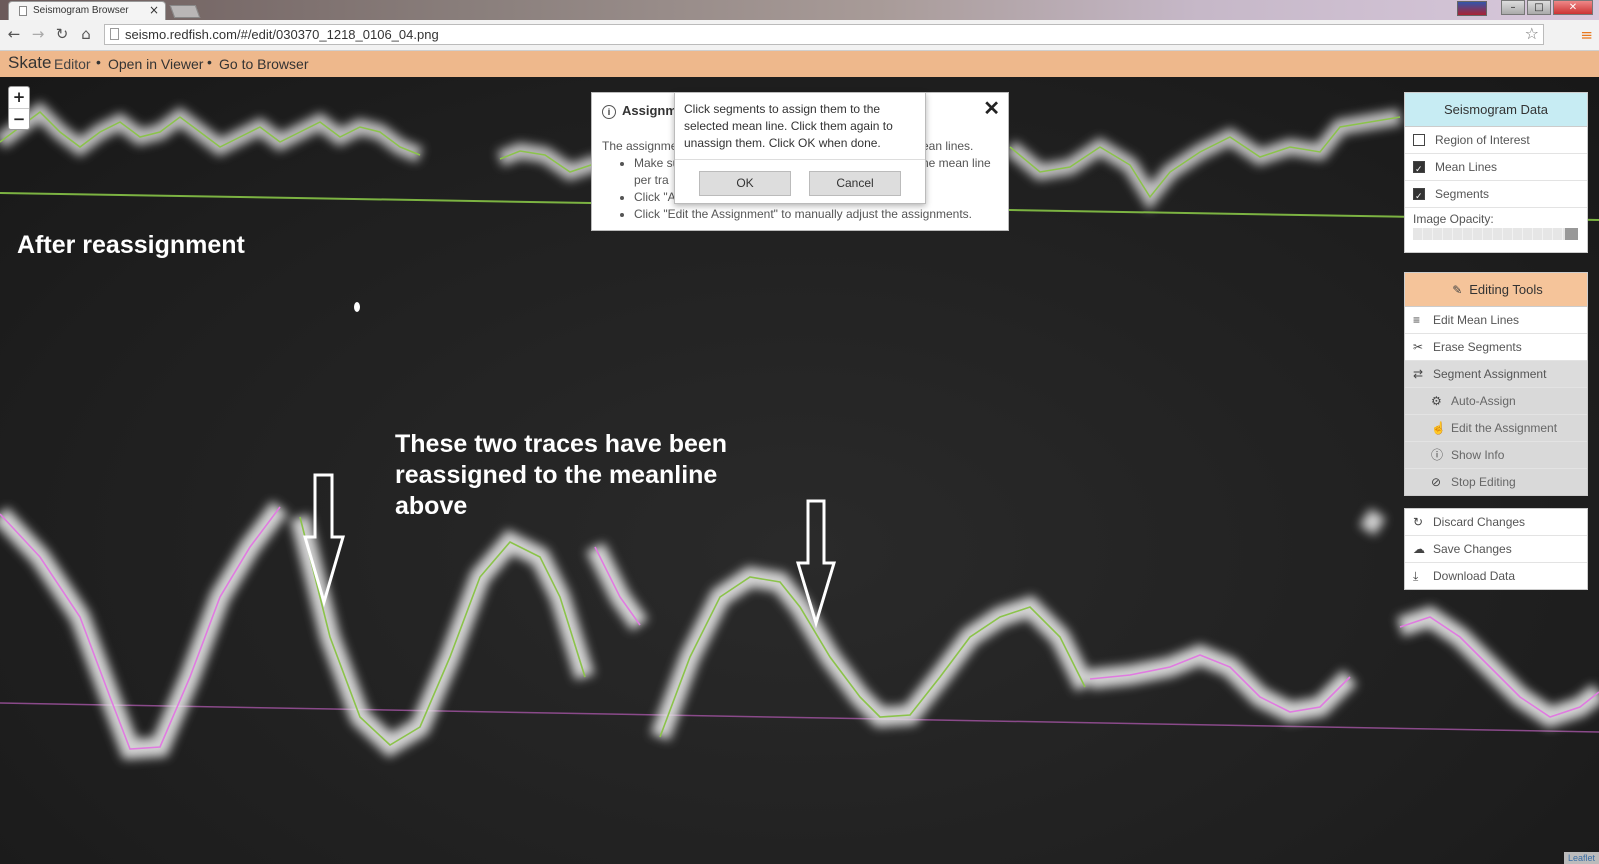 The height and width of the screenshot is (864, 1599). Describe the element at coordinates (1496, 110) in the screenshot. I see `seismogram-data-title: Seismogram Data` at that location.